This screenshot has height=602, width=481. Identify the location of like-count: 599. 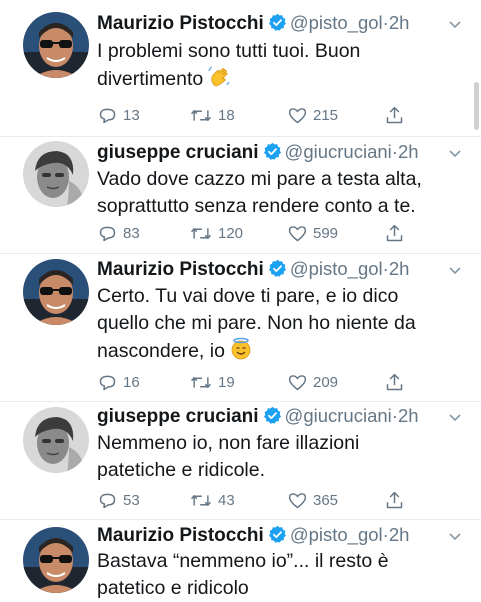
(326, 233).